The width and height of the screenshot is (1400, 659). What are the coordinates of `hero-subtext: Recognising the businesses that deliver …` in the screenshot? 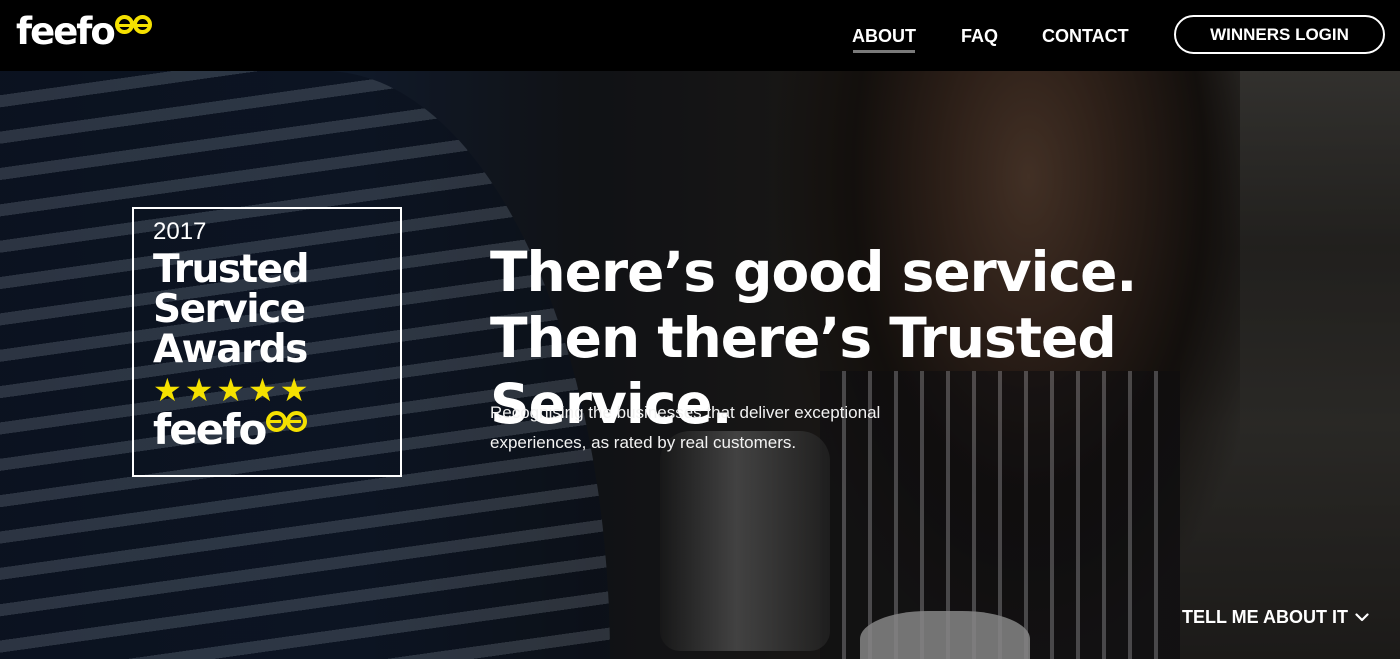 It's located at (715, 428).